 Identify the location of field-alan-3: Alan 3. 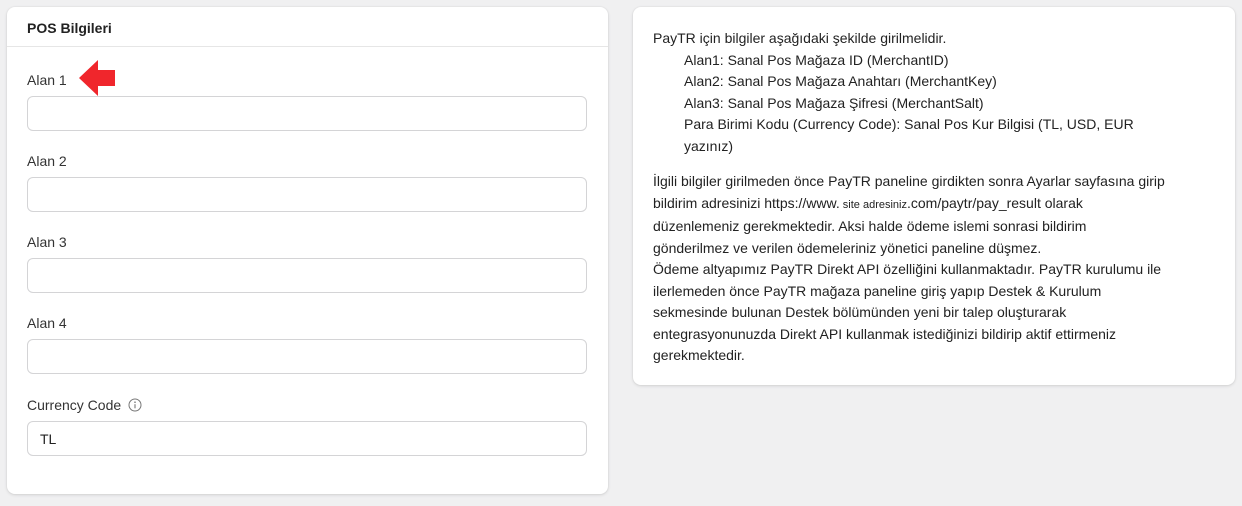
(307, 263).